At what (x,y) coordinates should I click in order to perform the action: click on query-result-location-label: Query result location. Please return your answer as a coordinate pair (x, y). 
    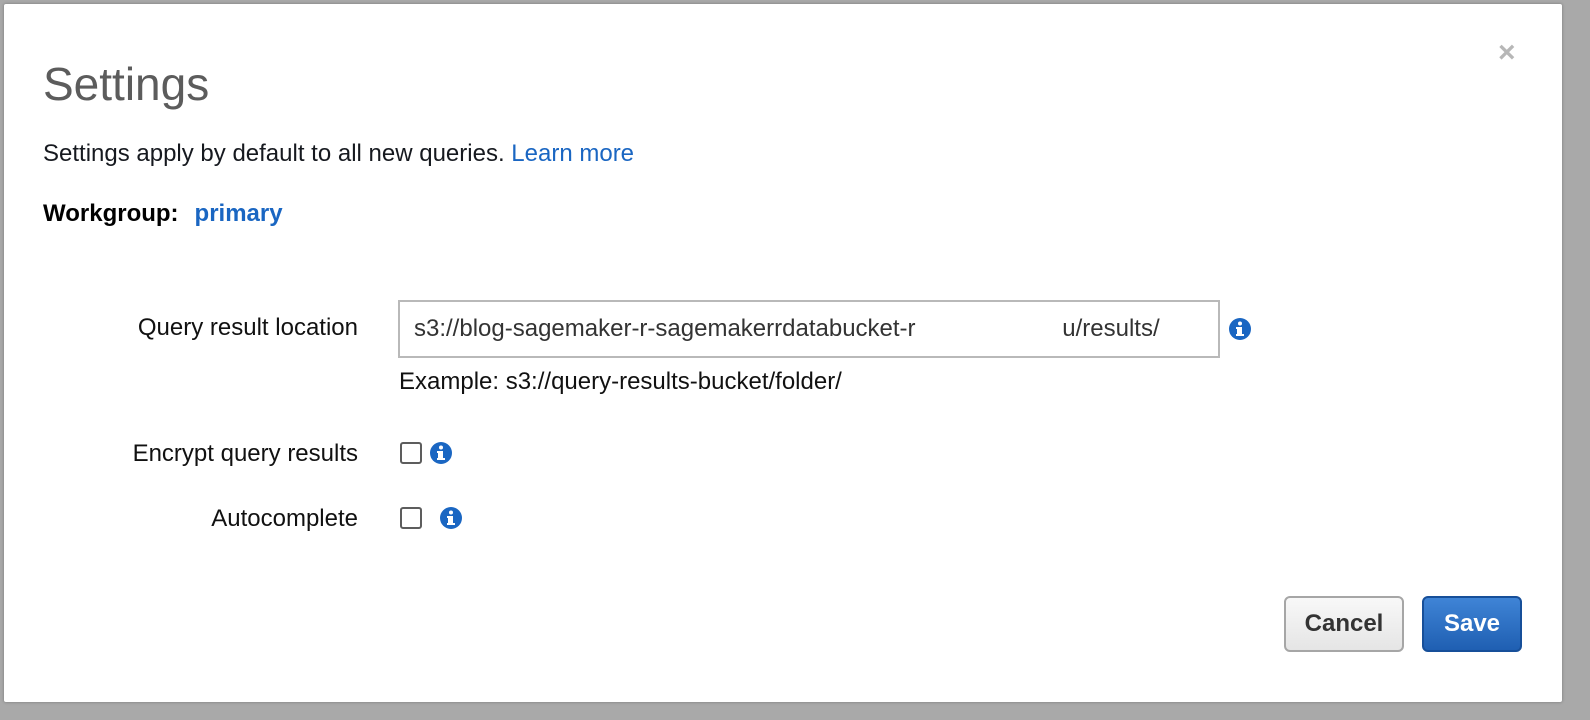
    Looking at the image, I should click on (247, 327).